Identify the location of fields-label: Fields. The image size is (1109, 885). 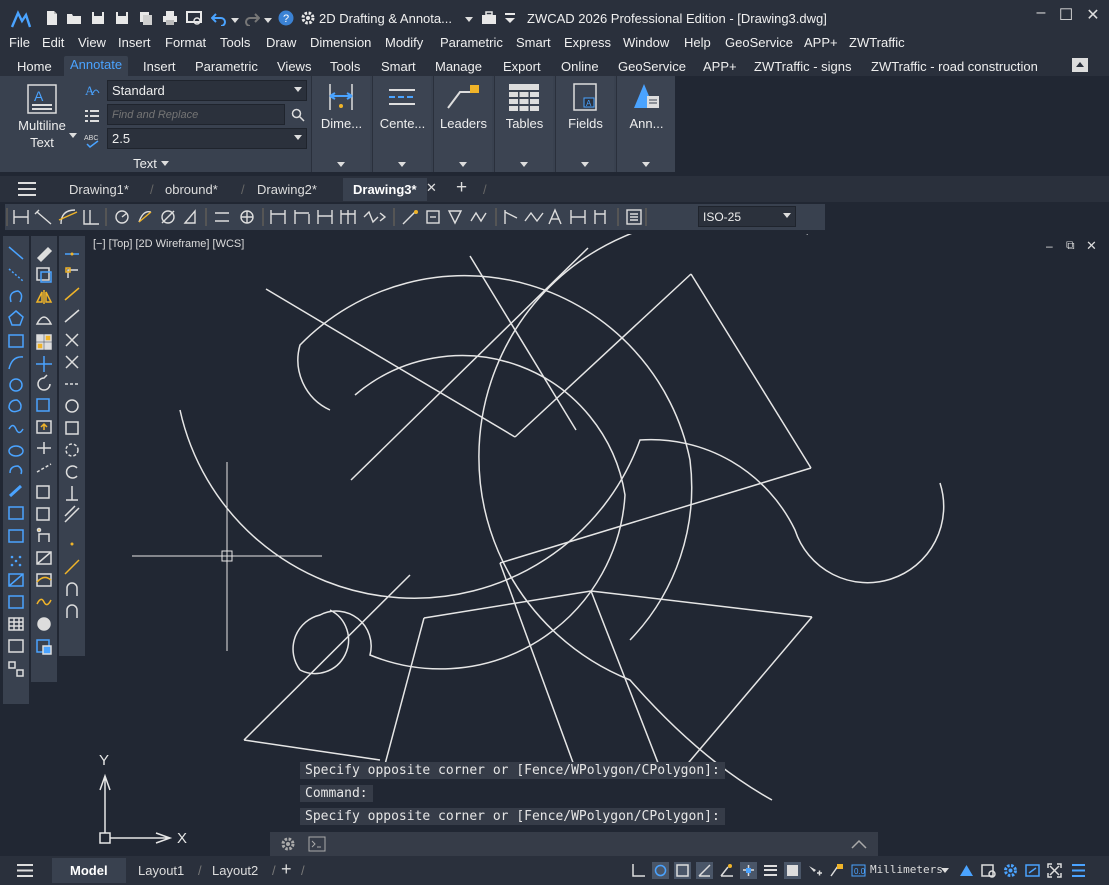
(585, 123).